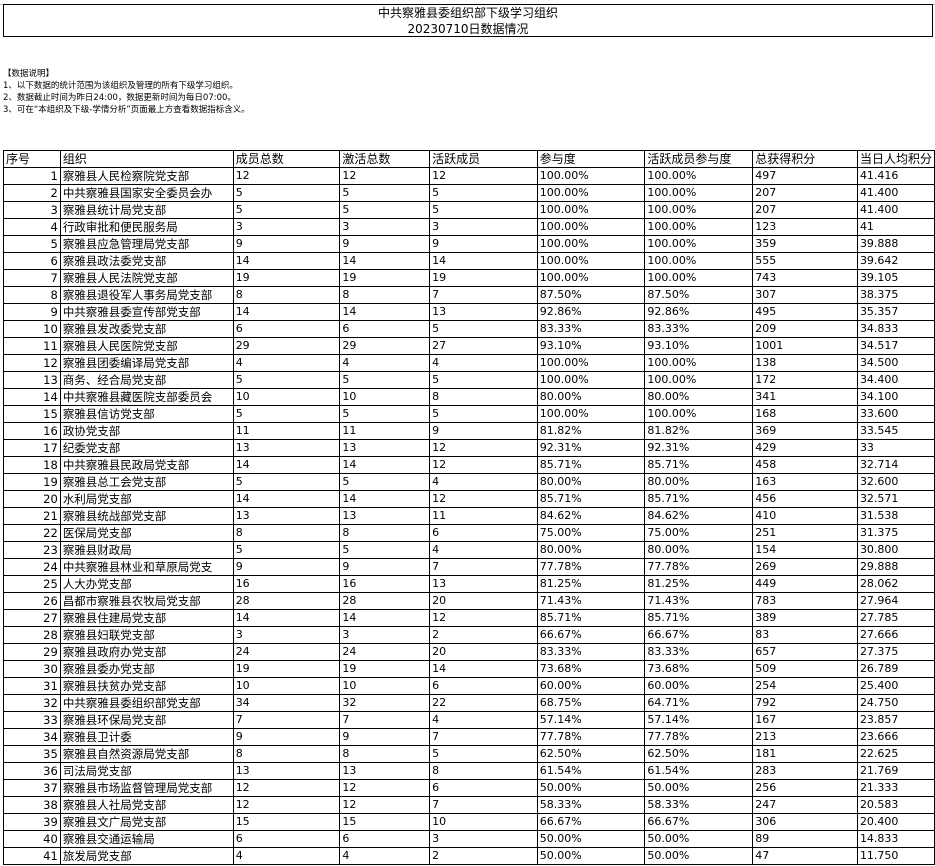 This screenshot has height=866, width=935. I want to click on organization-cell: 察雅县退役军人事务局党支部, so click(146, 295).